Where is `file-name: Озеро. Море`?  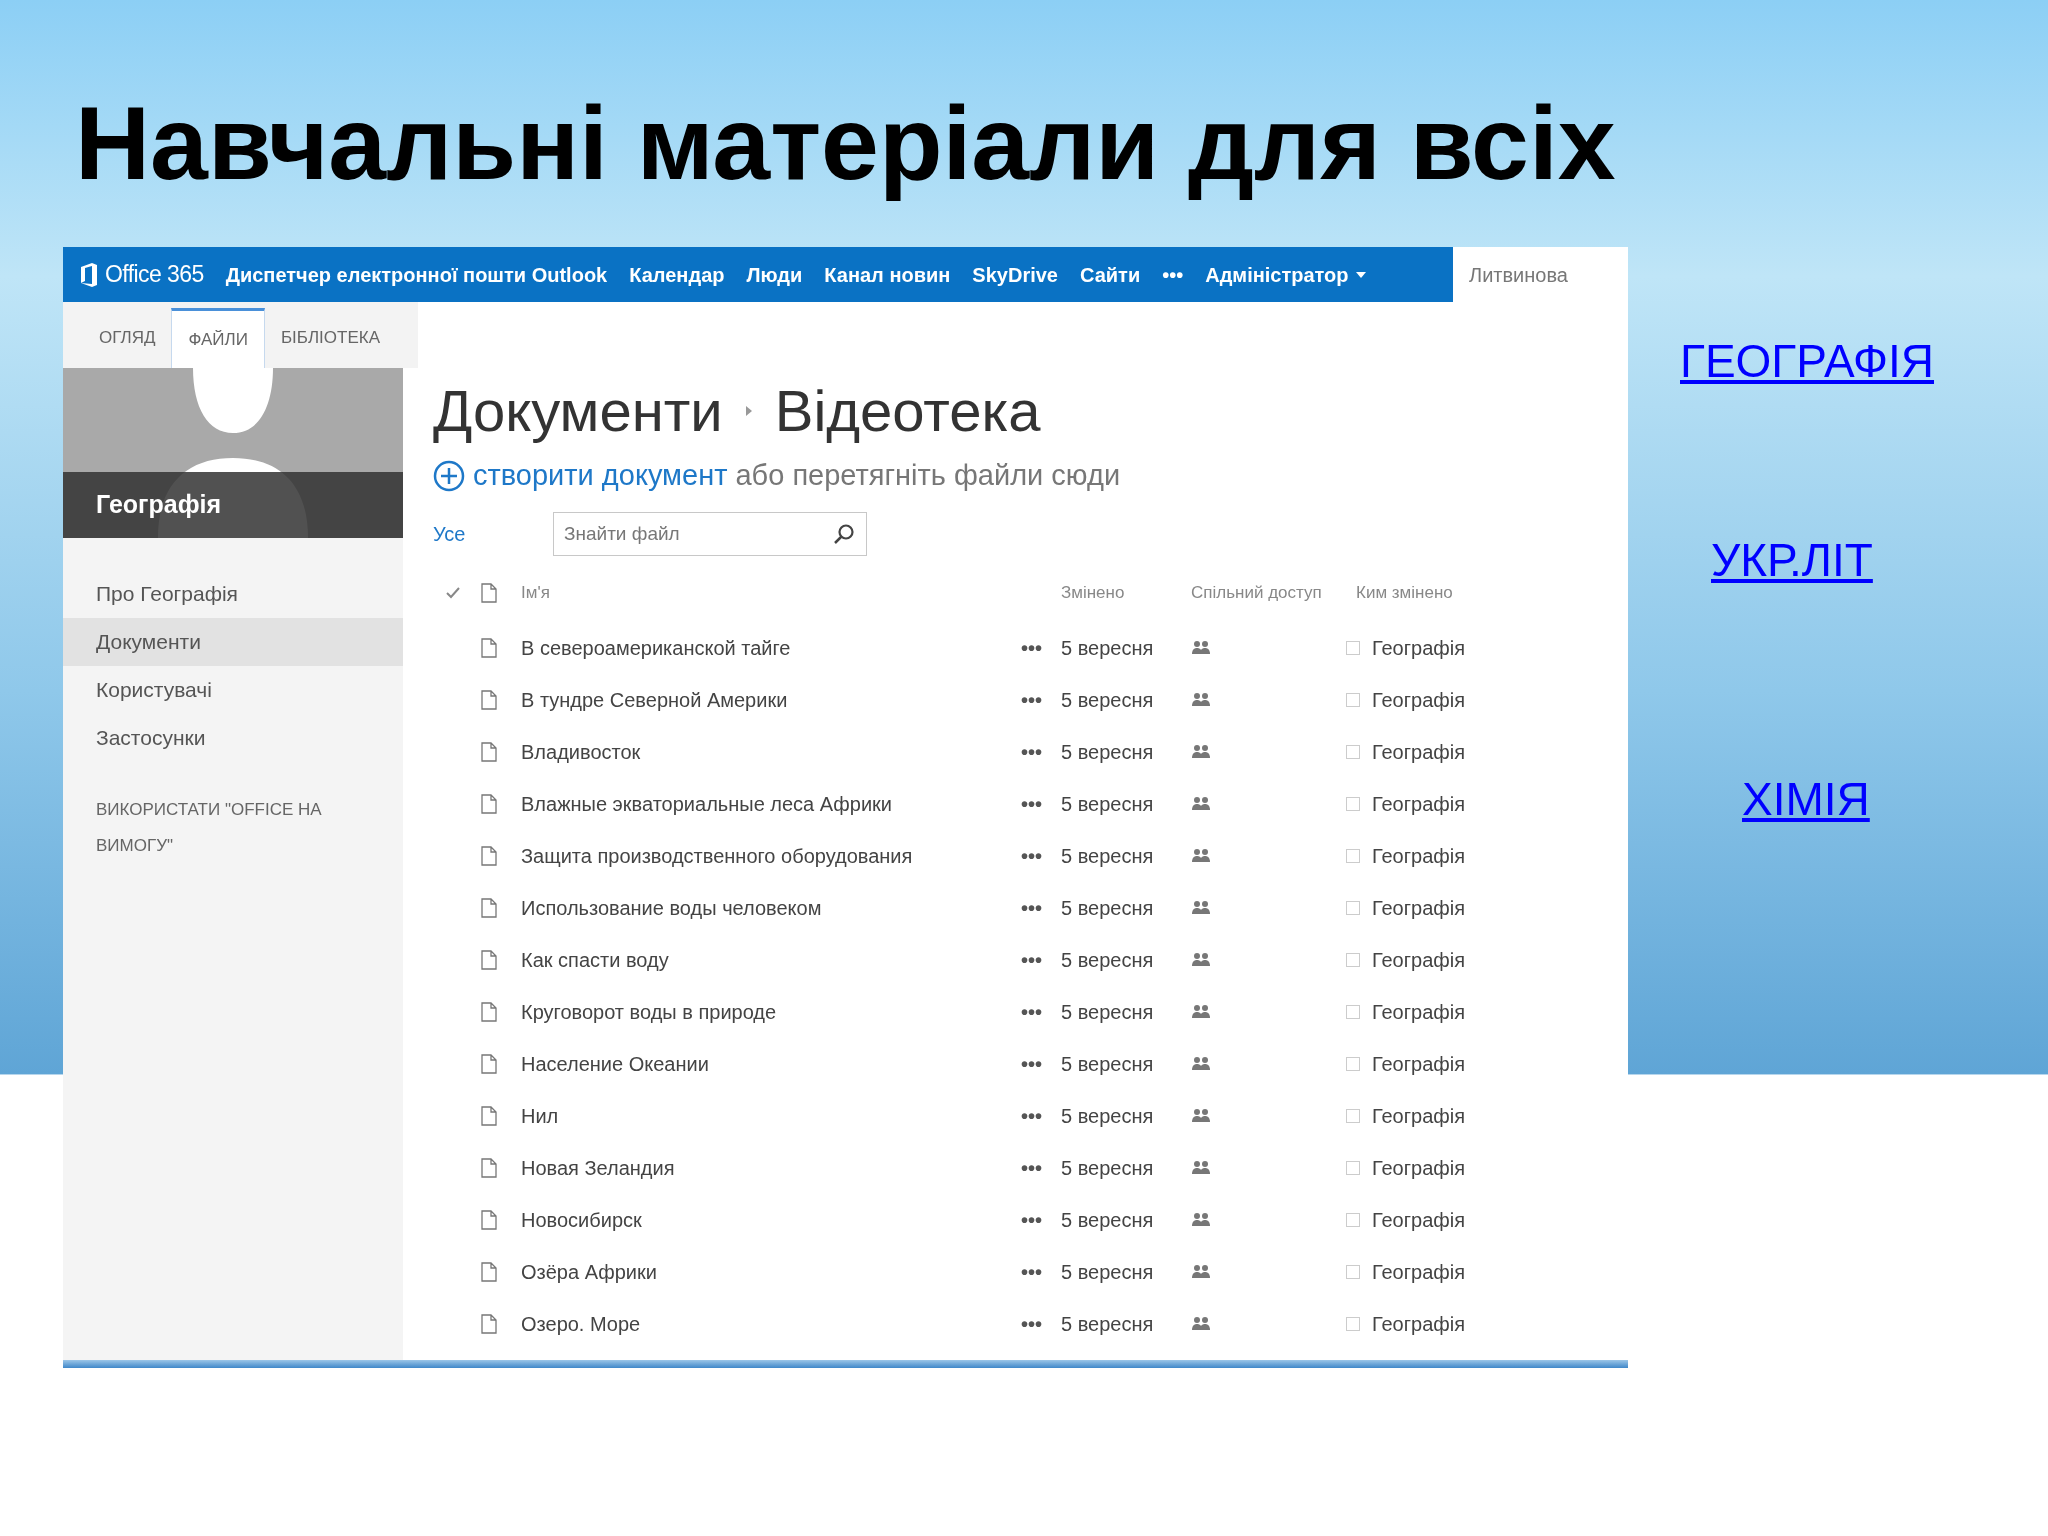 file-name: Озеро. Море is located at coordinates (771, 1324).